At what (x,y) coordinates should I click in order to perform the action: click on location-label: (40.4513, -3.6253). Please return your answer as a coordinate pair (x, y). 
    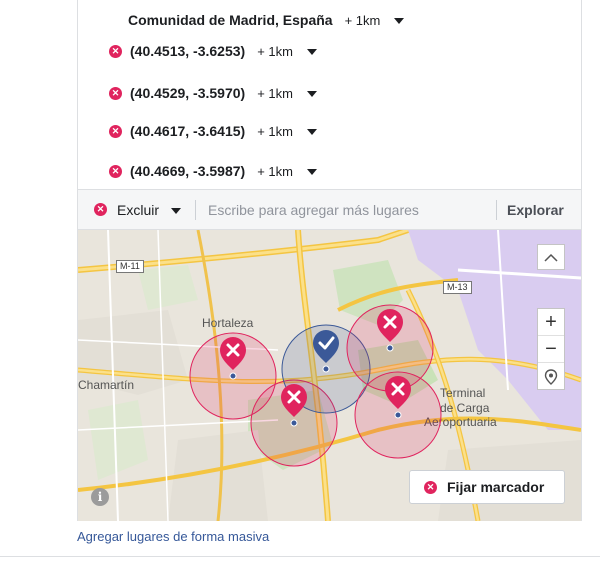
    Looking at the image, I should click on (188, 51).